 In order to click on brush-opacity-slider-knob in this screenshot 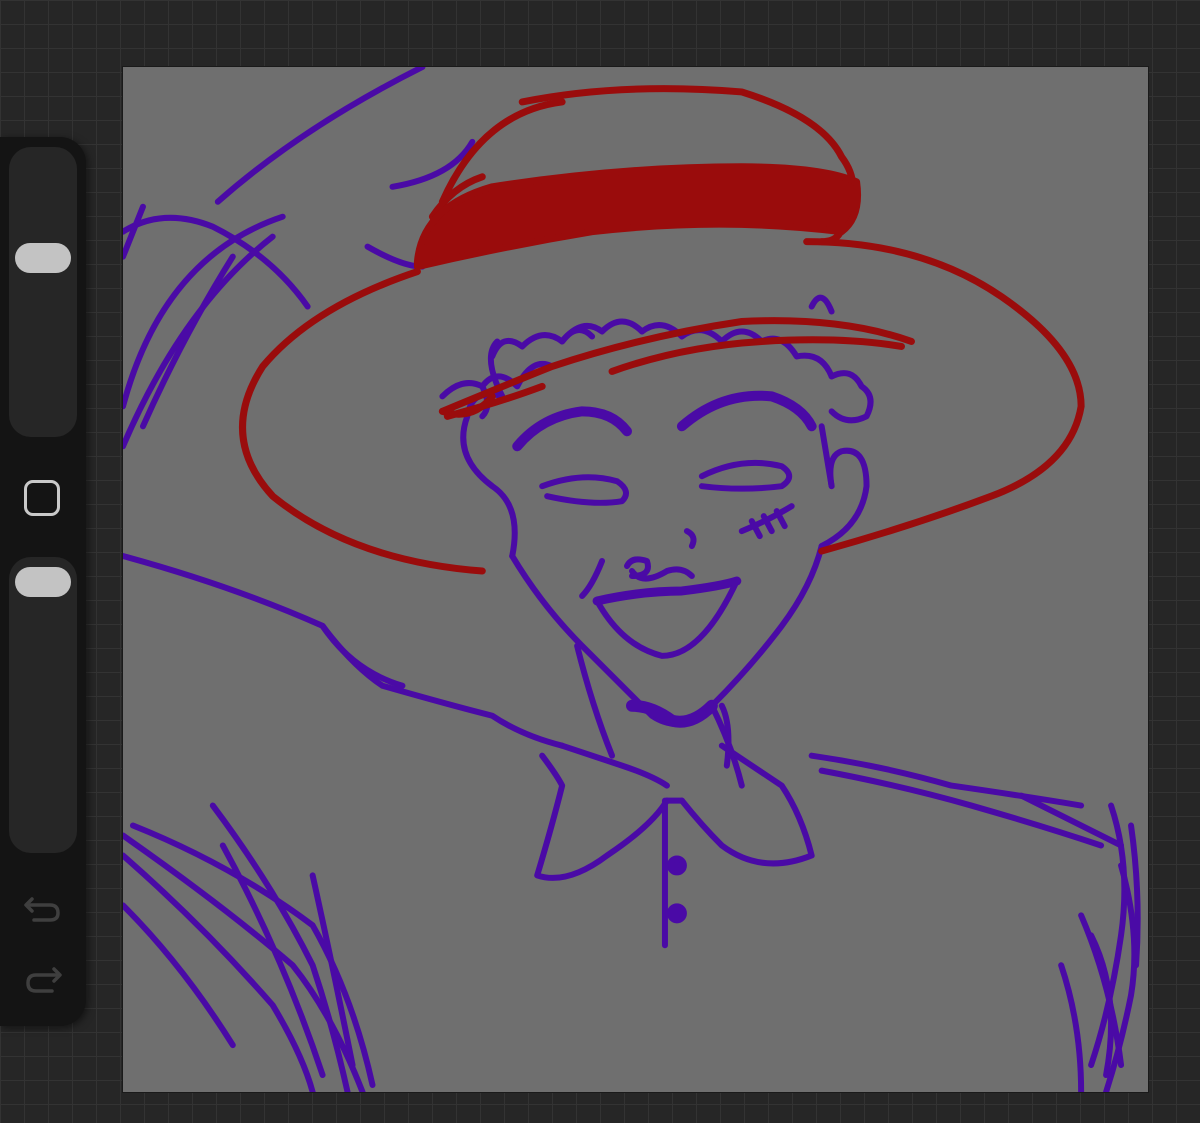, I will do `click(43, 582)`.